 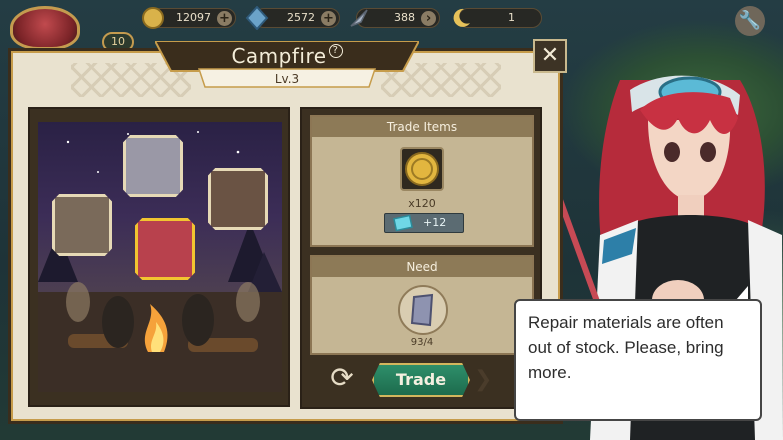 I want to click on dialog-title-row: Campfire?, so click(x=287, y=56).